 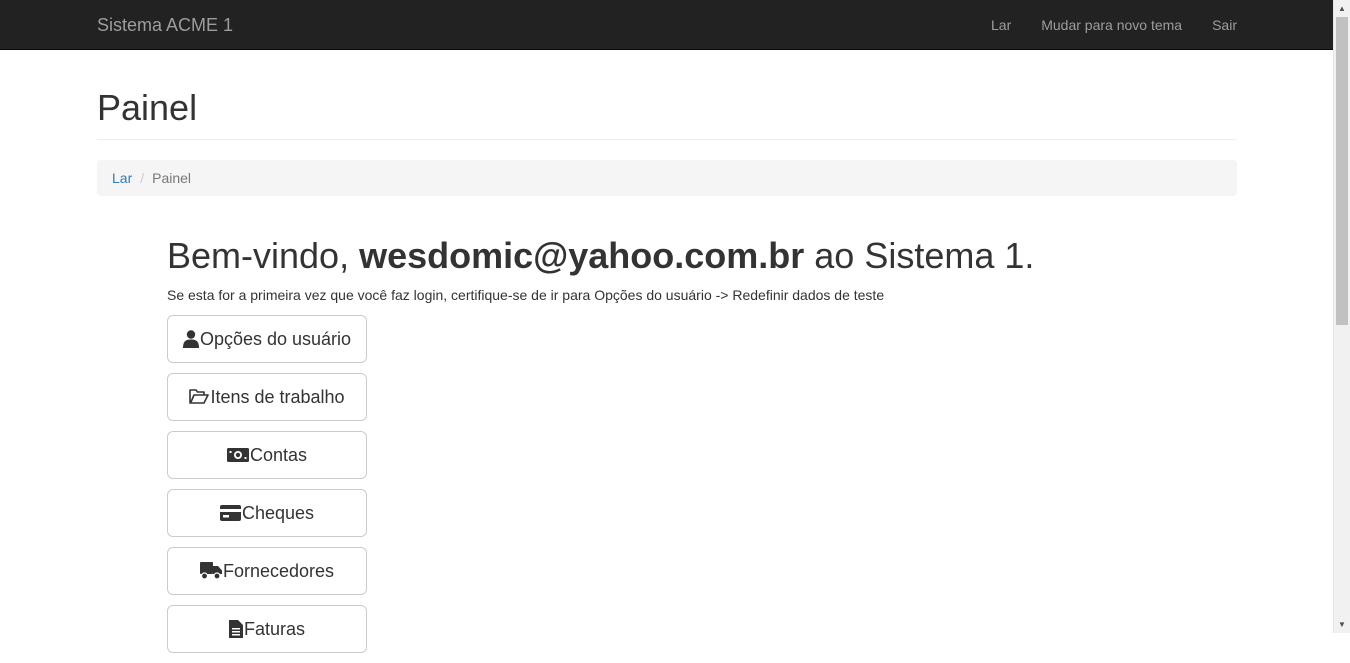 What do you see at coordinates (1111, 25) in the screenshot?
I see `nav-link-change-theme: Mudar para novo tema` at bounding box center [1111, 25].